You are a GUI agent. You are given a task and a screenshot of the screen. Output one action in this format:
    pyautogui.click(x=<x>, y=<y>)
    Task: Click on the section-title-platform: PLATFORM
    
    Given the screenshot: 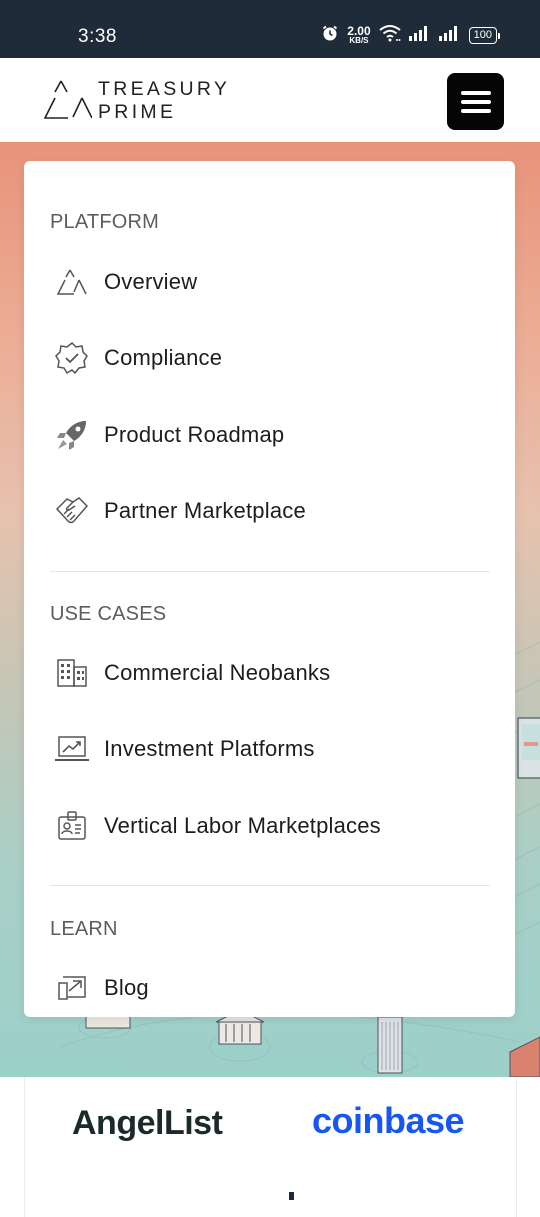 What is the action you would take?
    pyautogui.click(x=105, y=222)
    